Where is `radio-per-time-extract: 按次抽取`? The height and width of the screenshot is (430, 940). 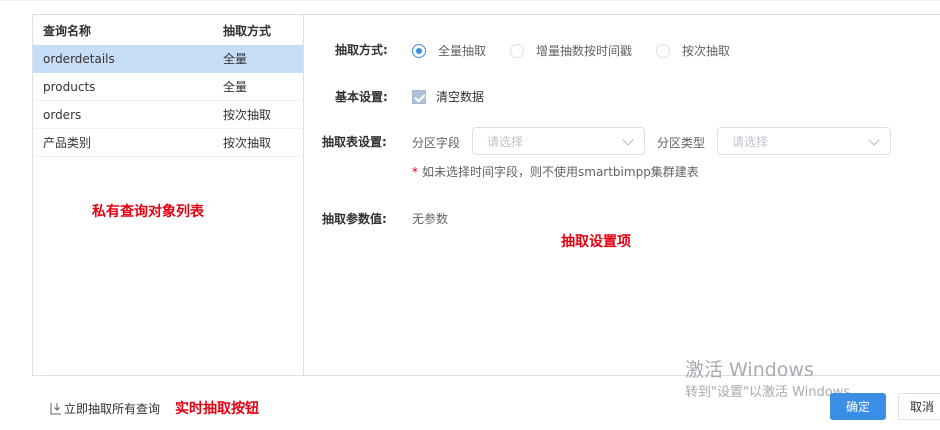
radio-per-time-extract: 按次抽取 is located at coordinates (693, 50).